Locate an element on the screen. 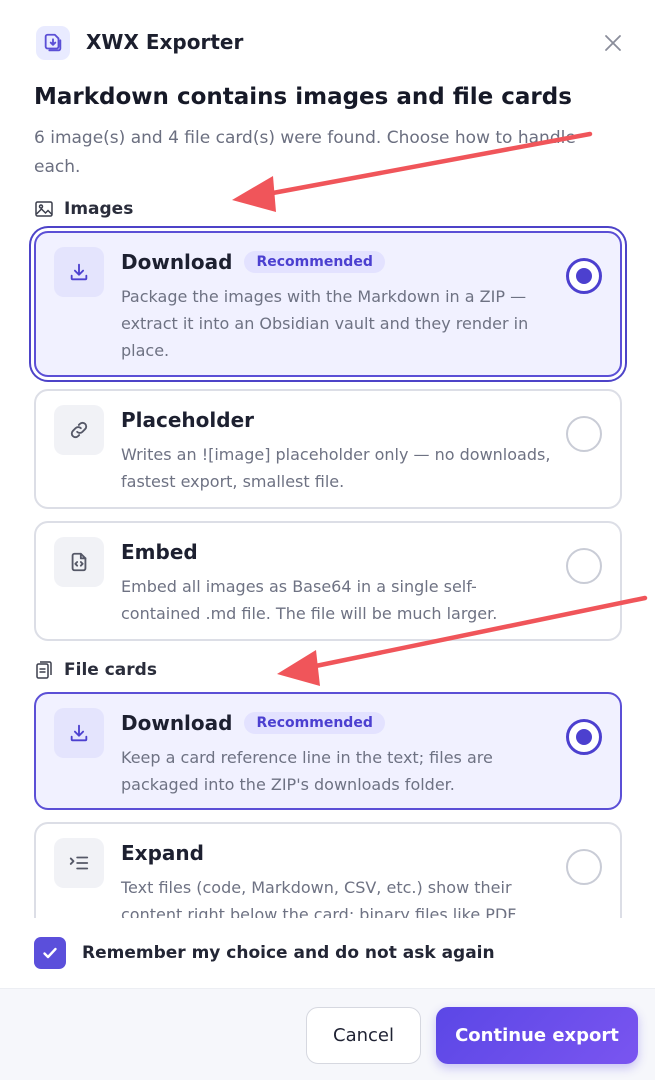 The height and width of the screenshot is (1080, 655). option-title: Expand is located at coordinates (162, 853).